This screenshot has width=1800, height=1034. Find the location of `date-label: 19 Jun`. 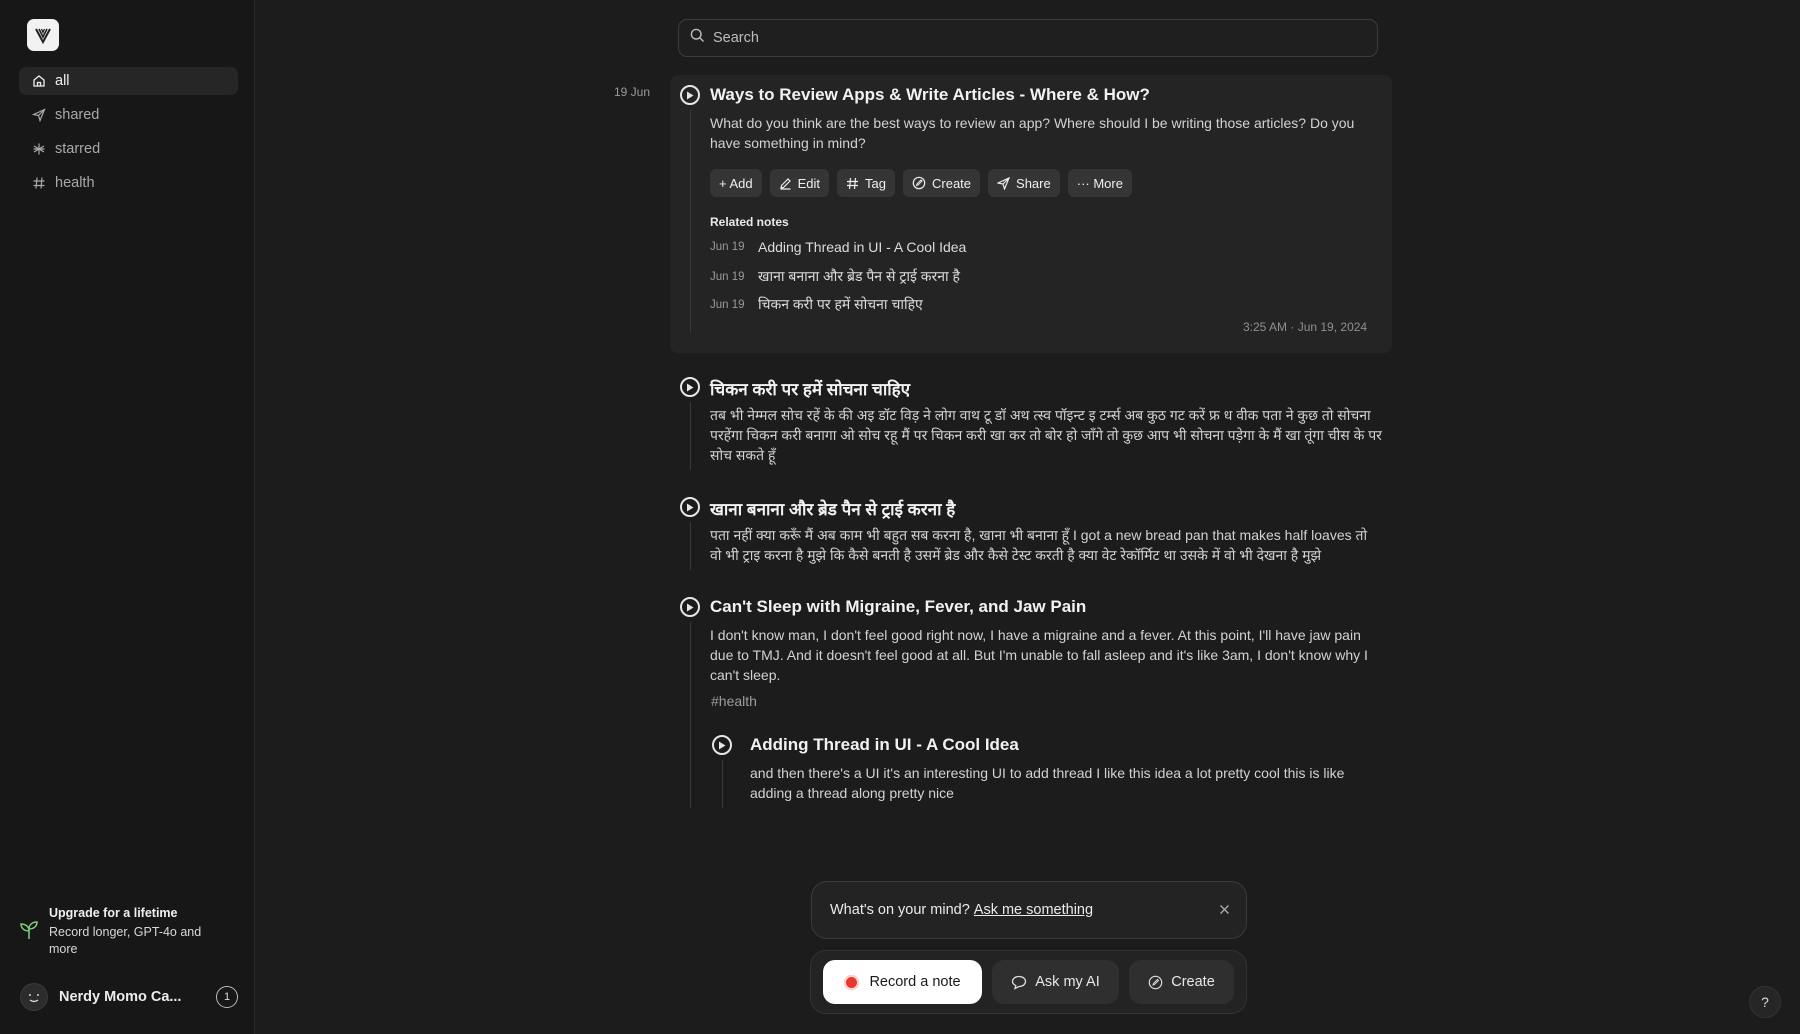

date-label: 19 Jun is located at coordinates (632, 92).